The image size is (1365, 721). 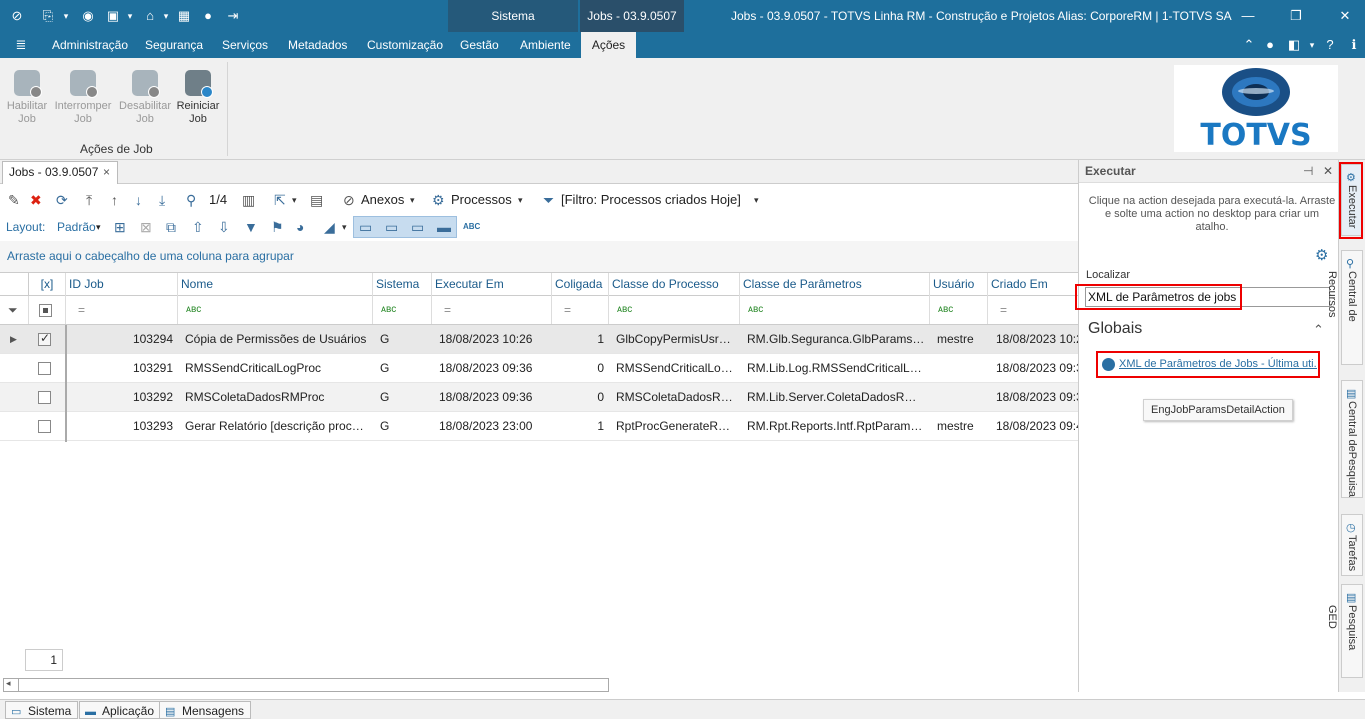 What do you see at coordinates (44, 660) in the screenshot?
I see `page-number-input: 1` at bounding box center [44, 660].